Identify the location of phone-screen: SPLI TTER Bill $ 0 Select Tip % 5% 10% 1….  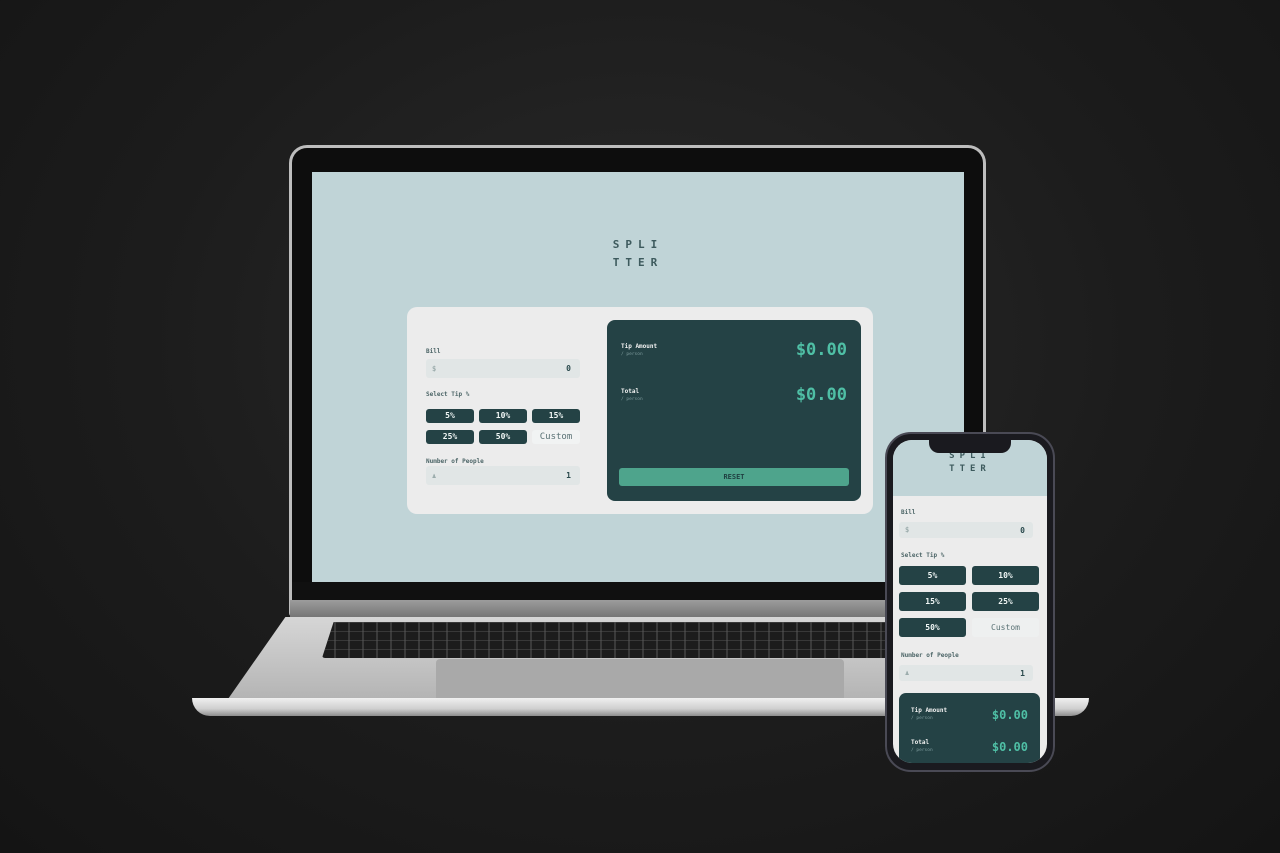
(970, 601).